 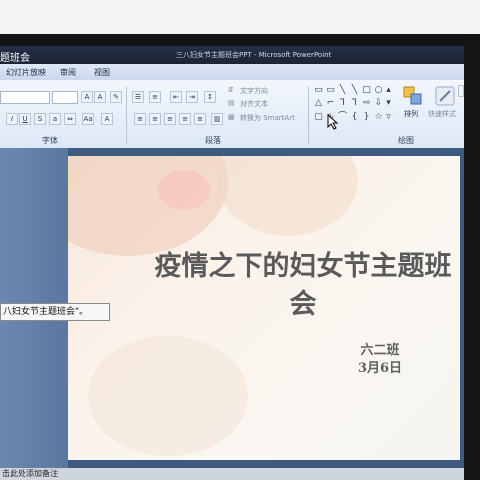 What do you see at coordinates (232, 474) in the screenshot?
I see `notes-pane: 击此处添加备注` at bounding box center [232, 474].